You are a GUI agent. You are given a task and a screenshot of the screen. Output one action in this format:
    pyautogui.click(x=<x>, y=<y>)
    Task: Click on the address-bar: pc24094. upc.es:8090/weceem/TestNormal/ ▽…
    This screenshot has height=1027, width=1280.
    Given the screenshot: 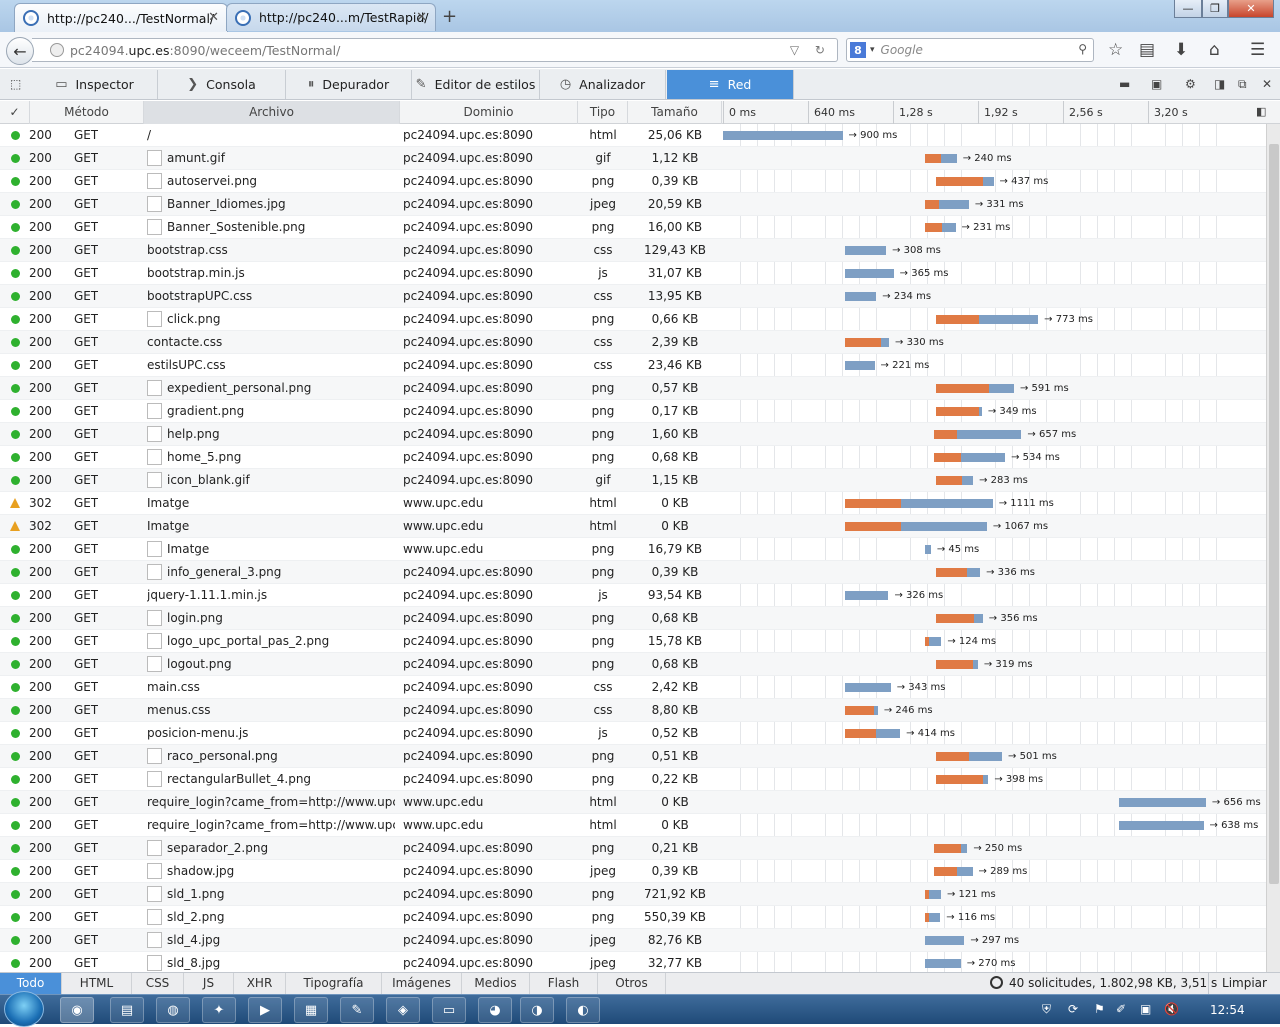 What is the action you would take?
    pyautogui.click(x=435, y=50)
    